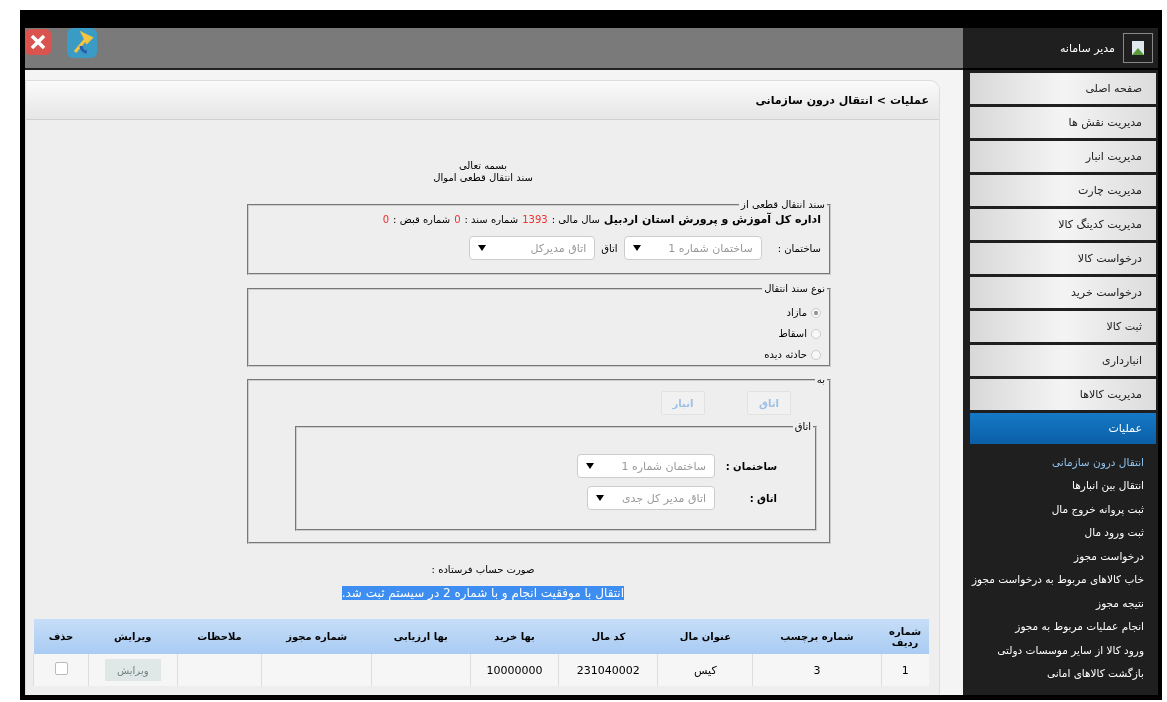 The image size is (1167, 702). Describe the element at coordinates (38, 42) in the screenshot. I see `close-icon` at that location.